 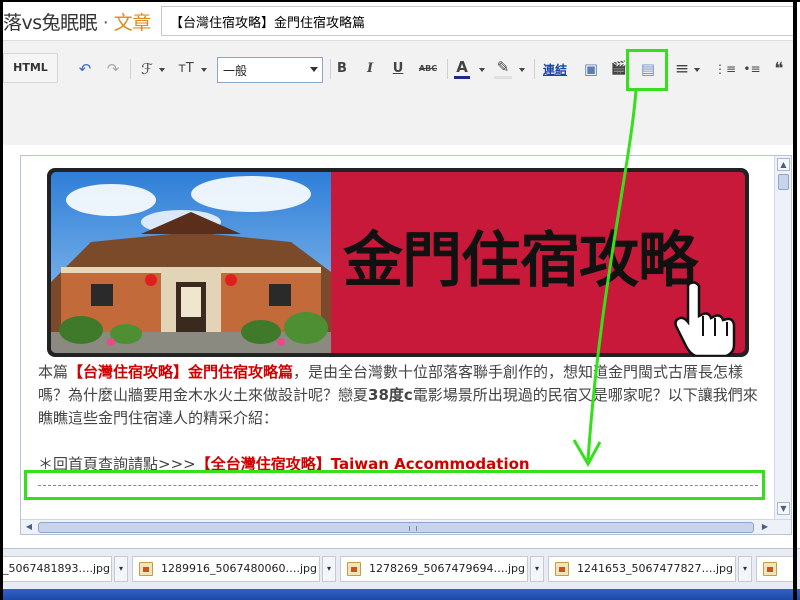 I want to click on strikethrough-icon: ABC, so click(x=428, y=69).